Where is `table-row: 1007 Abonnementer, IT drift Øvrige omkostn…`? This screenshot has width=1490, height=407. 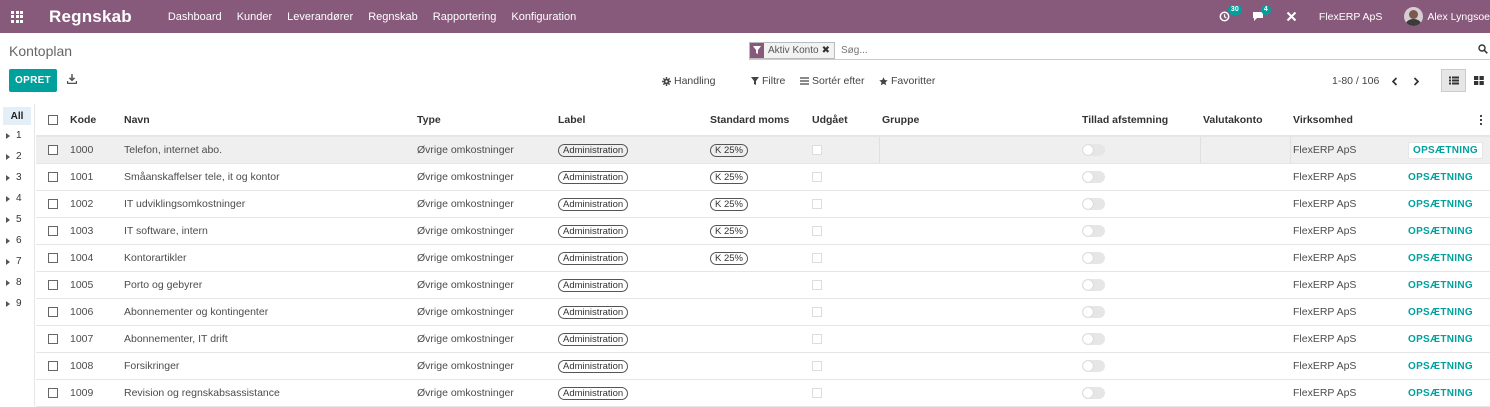 table-row: 1007 Abonnementer, IT drift Øvrige omkostn… is located at coordinates (763, 339).